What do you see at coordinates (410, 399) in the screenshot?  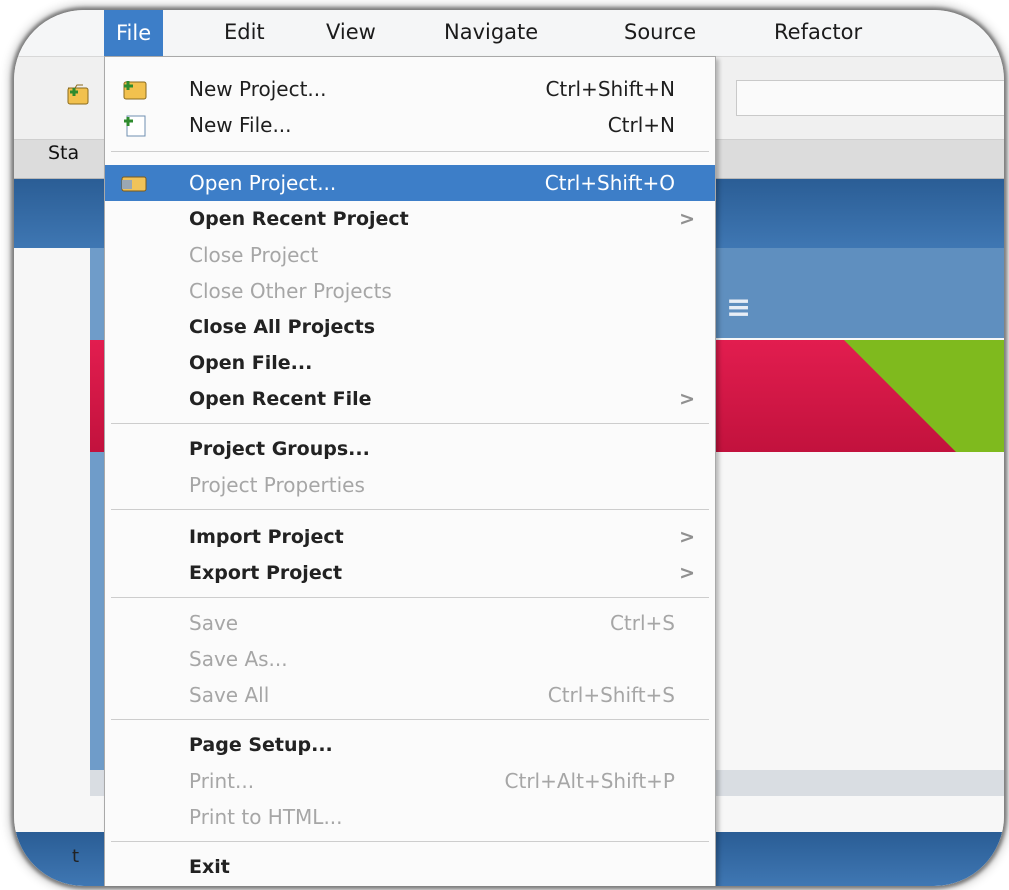 I see `menu-item-open-recent-file: Open Recent File >` at bounding box center [410, 399].